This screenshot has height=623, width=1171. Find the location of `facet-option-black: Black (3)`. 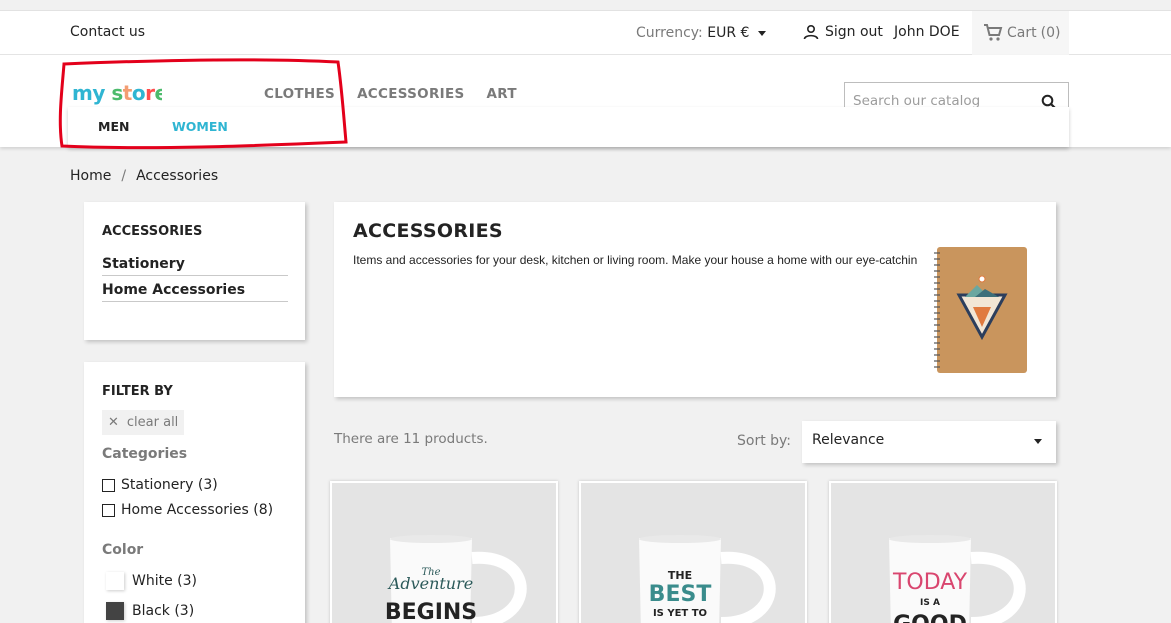

facet-option-black: Black (3) is located at coordinates (148, 611).